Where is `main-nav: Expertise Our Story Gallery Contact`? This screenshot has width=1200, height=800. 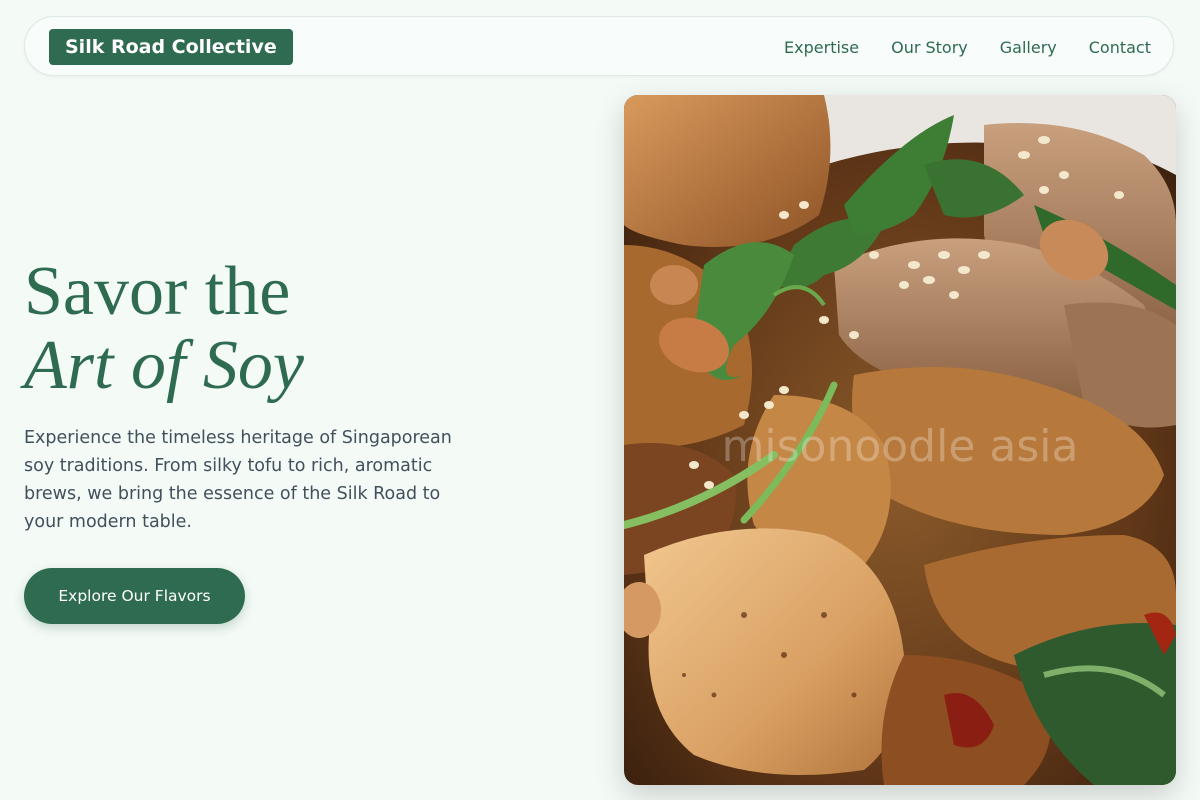
main-nav: Expertise Our Story Gallery Contact is located at coordinates (967, 47).